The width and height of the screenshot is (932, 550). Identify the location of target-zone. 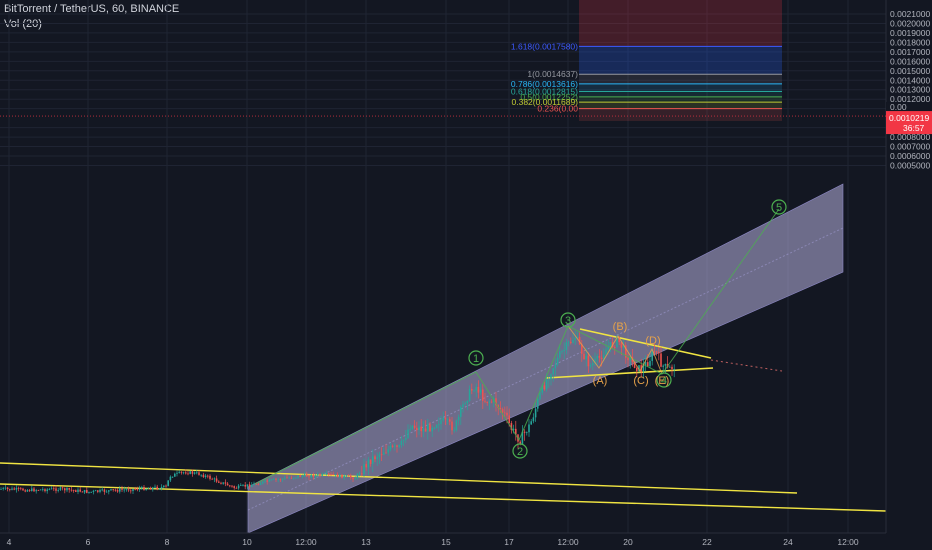
(680, 23).